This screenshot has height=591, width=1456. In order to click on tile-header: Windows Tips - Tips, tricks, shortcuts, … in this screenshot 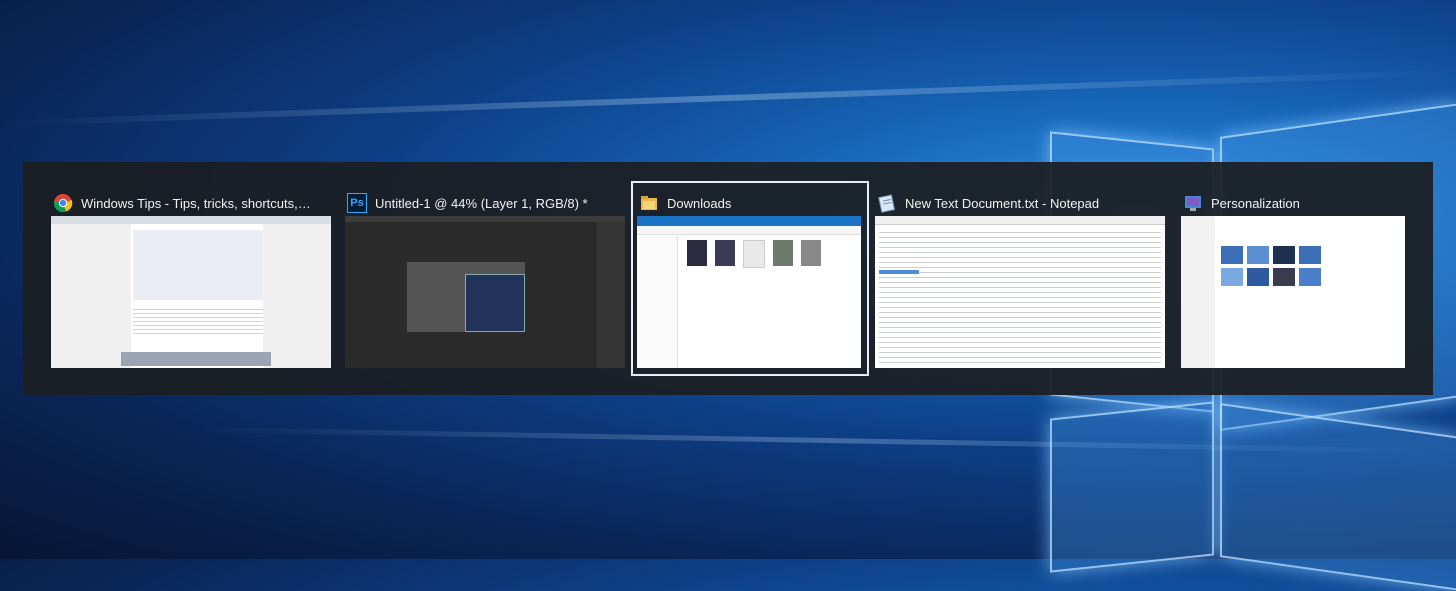, I will do `click(190, 203)`.